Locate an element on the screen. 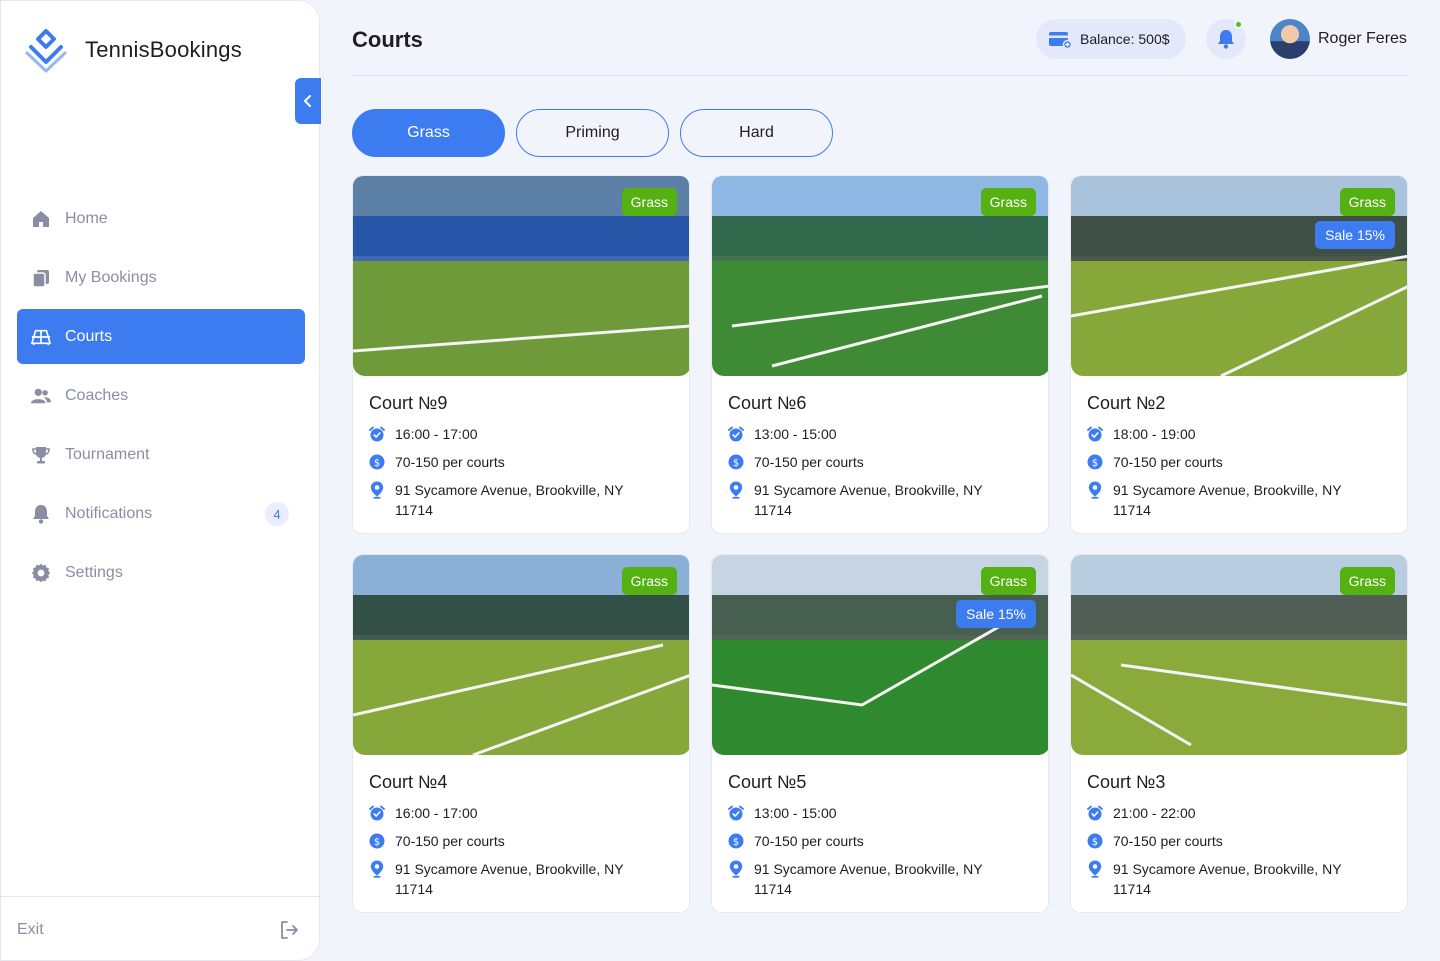 This screenshot has height=961, width=1440. sidebar-item-notifications: Notifications 4 is located at coordinates (161, 513).